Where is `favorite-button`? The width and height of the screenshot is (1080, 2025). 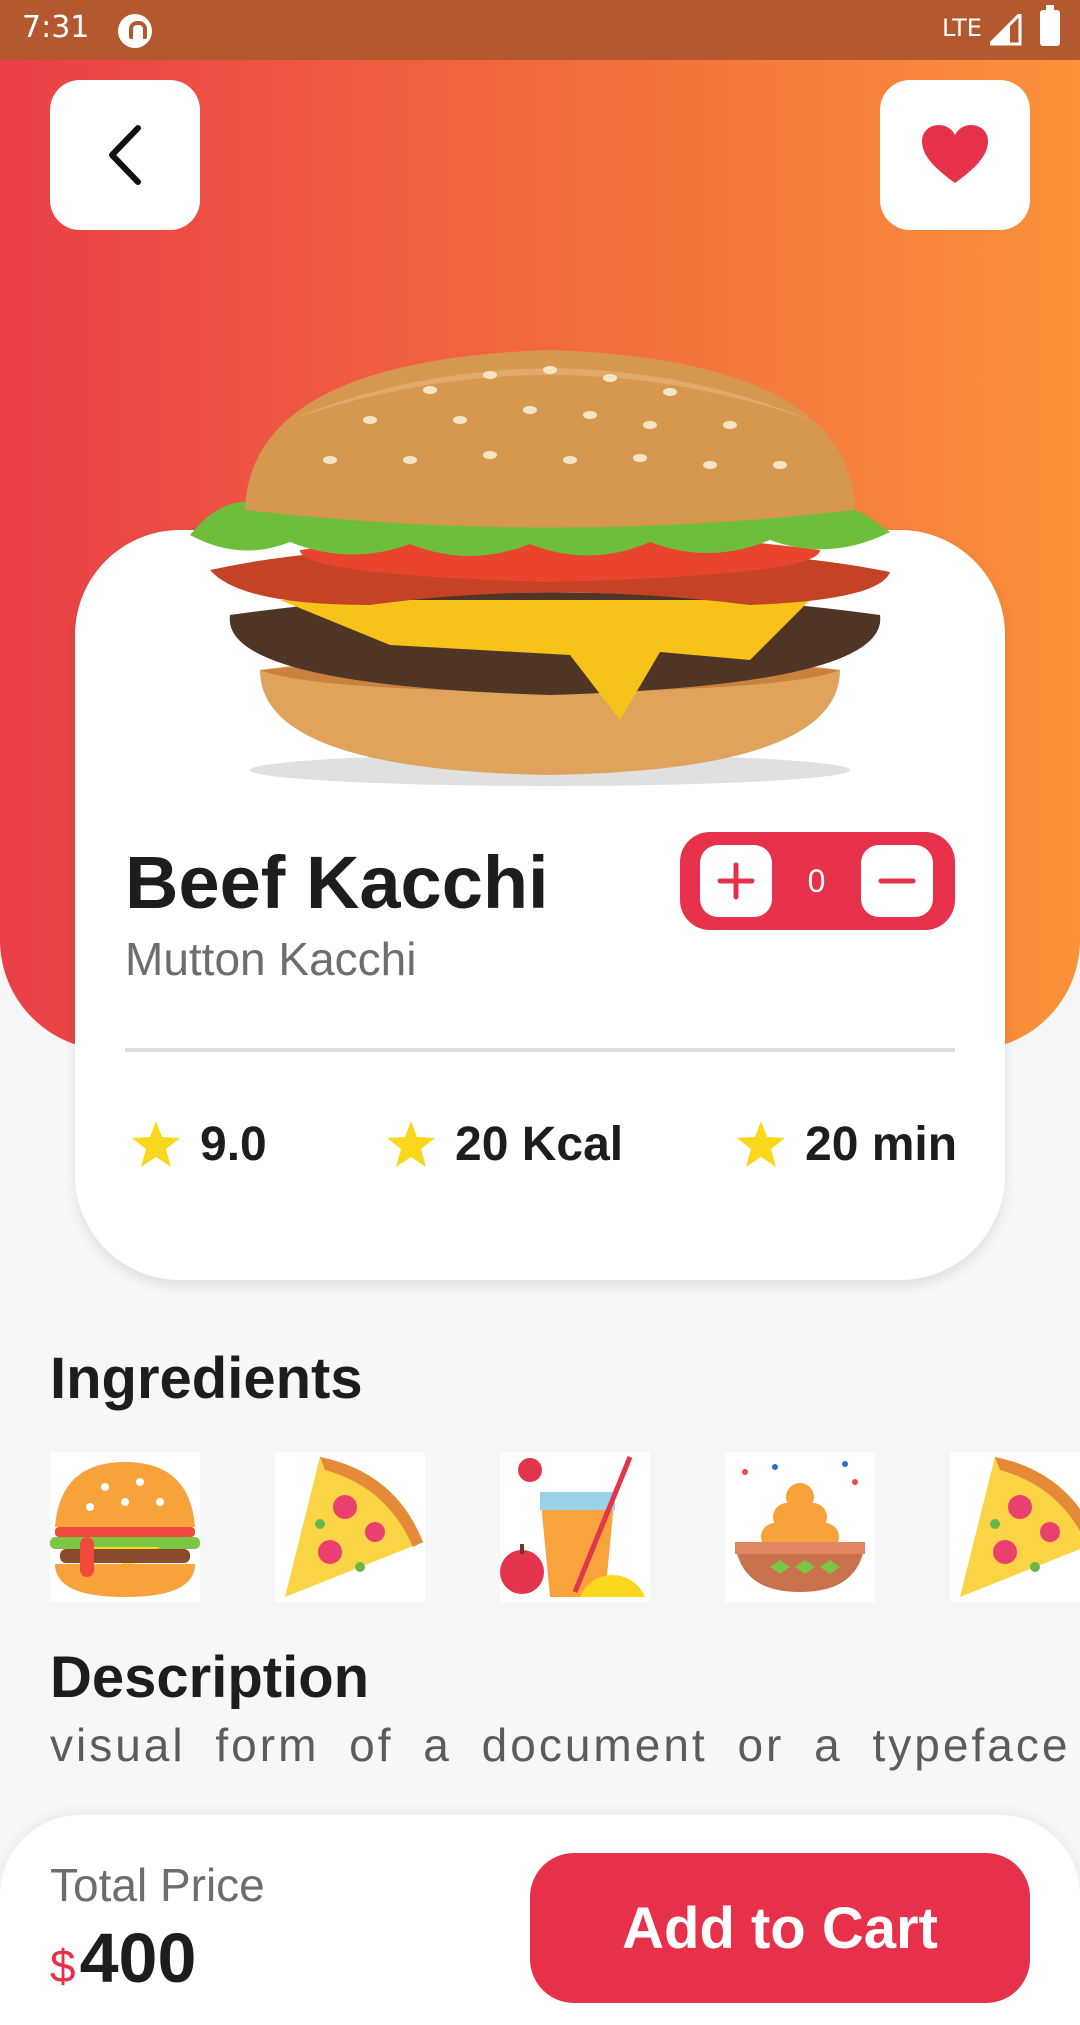 favorite-button is located at coordinates (955, 155).